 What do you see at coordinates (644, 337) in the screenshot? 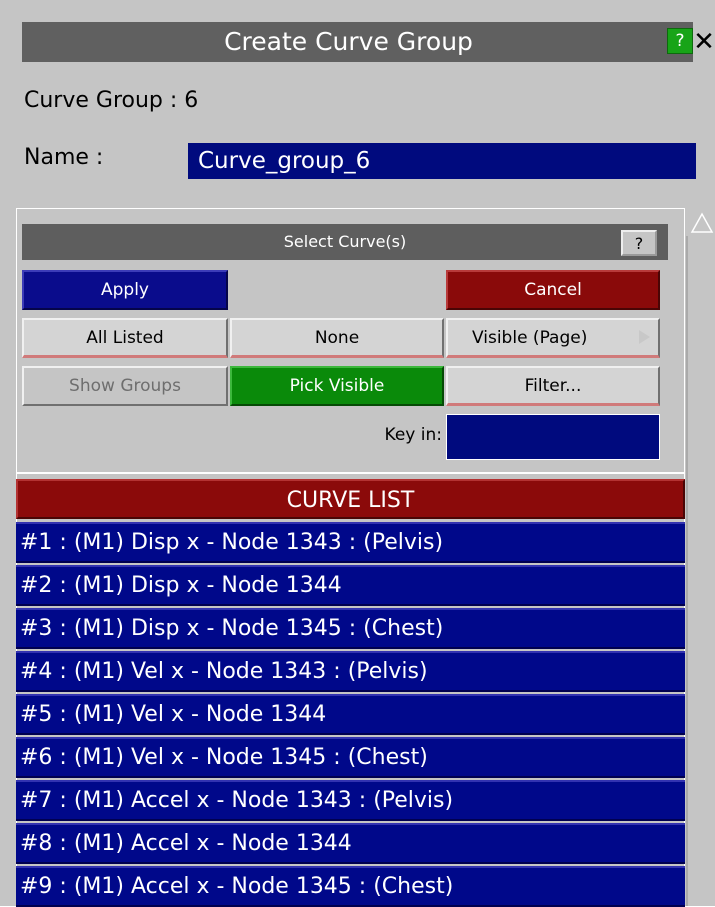
I see `dropdown-arrow-icon` at bounding box center [644, 337].